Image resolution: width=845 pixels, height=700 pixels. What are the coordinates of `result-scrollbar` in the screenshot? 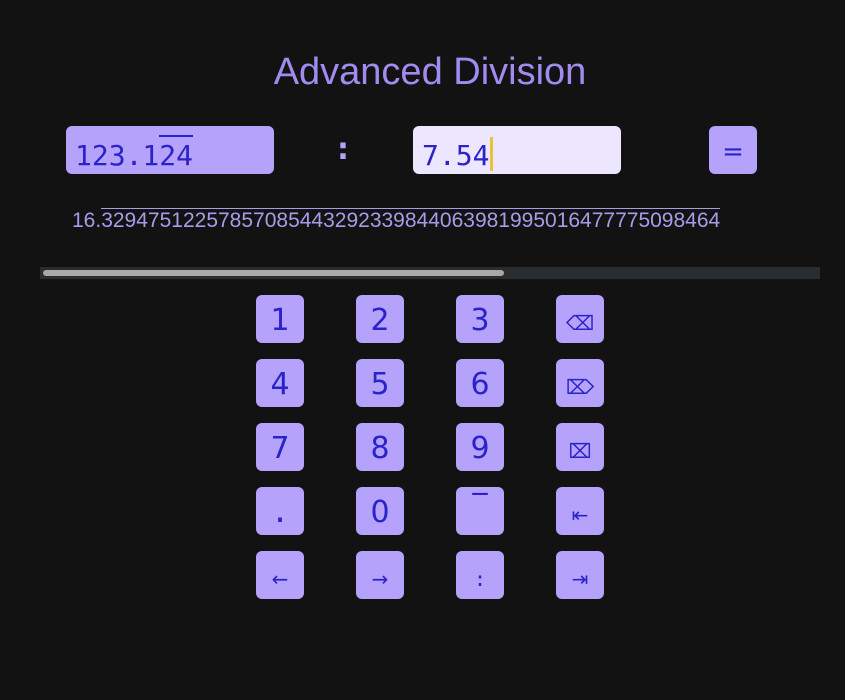 It's located at (430, 273).